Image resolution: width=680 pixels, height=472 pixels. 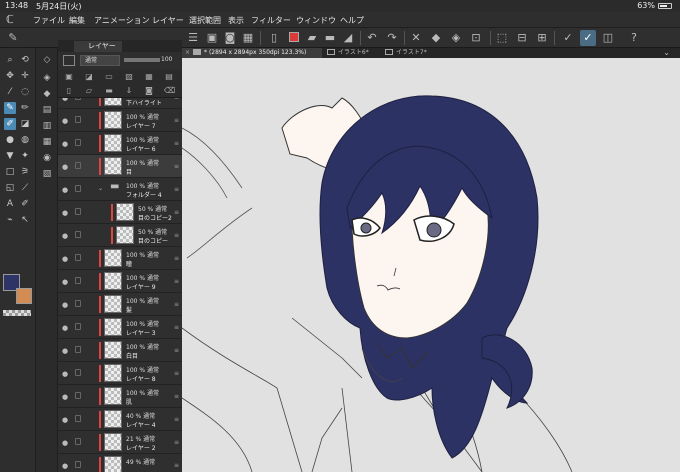 I want to click on layer-row: ● 100 % 通常 白目 ≡, so click(x=120, y=350).